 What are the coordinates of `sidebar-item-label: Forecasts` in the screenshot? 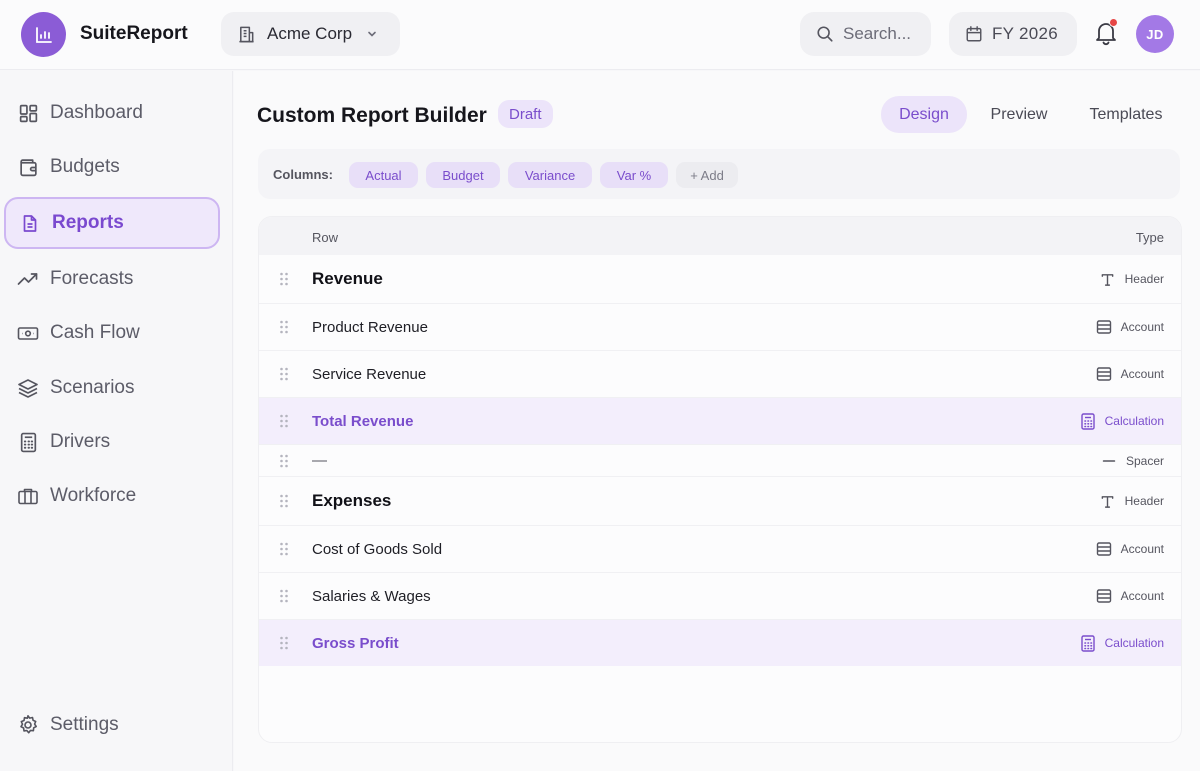 It's located at (92, 278).